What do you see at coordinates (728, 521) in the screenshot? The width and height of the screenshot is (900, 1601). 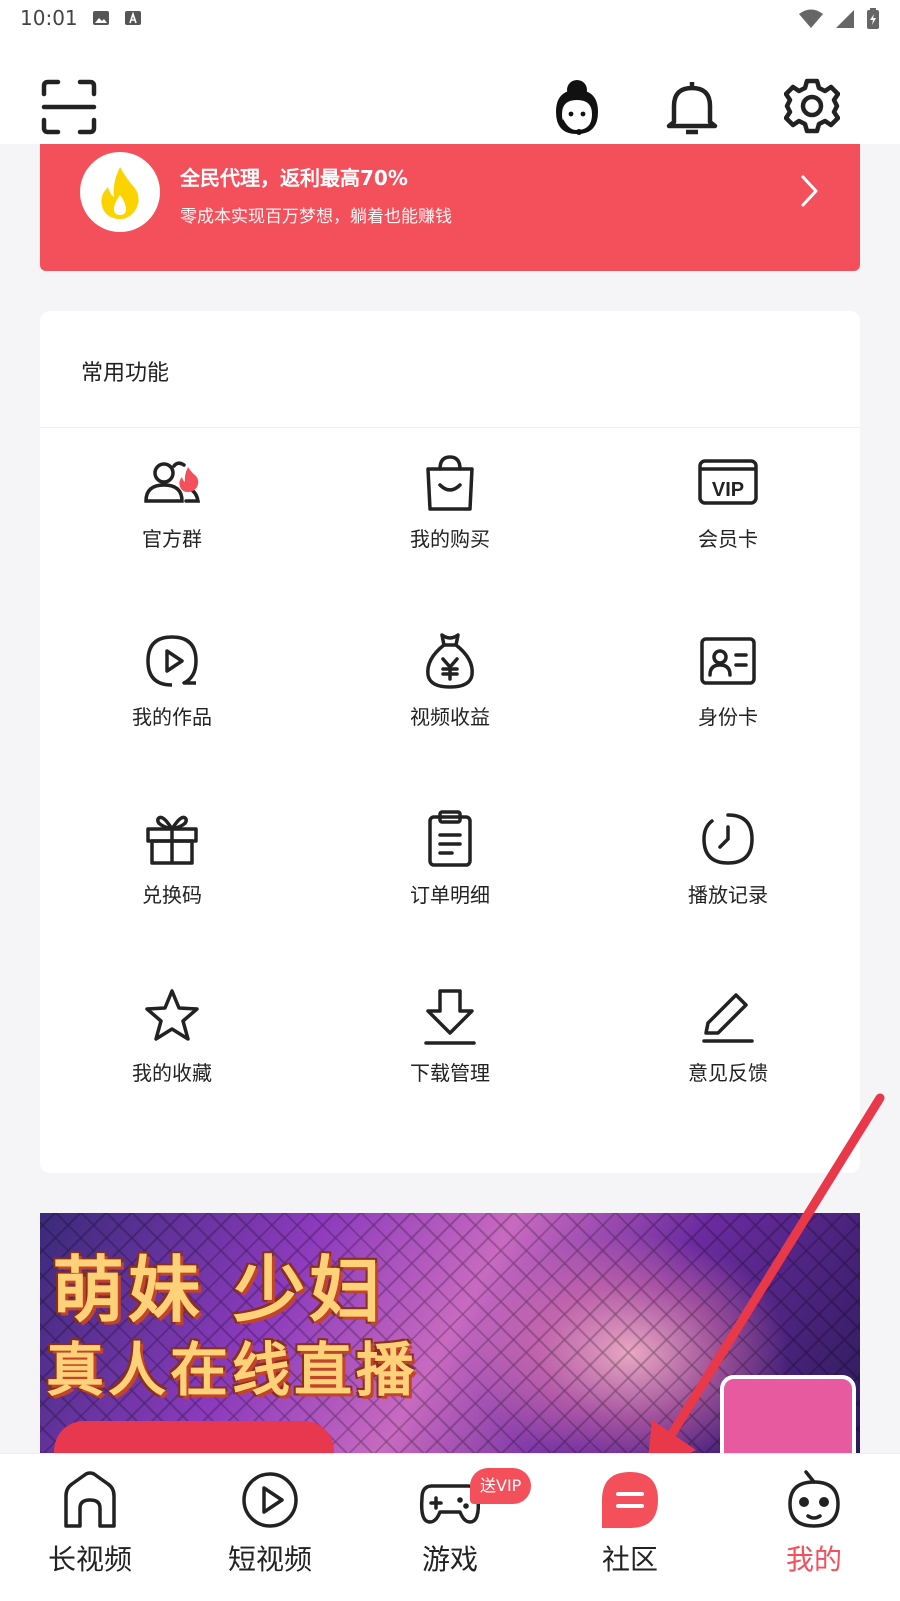 I see `function-member-card: VIP 会员卡` at bounding box center [728, 521].